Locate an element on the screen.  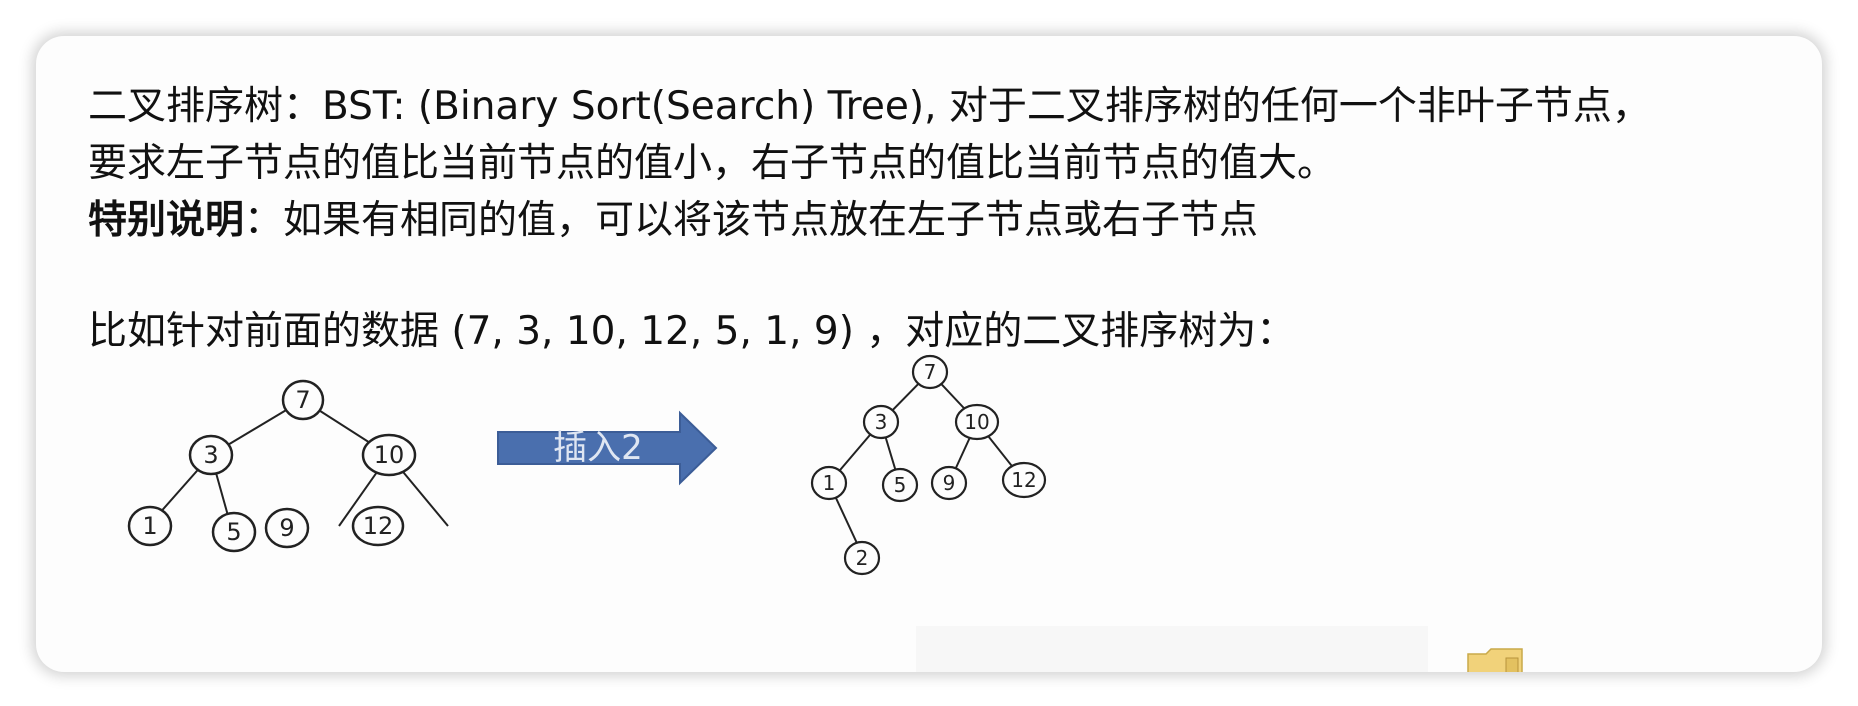
tree-after-clipped: 2 is located at coordinates (862, 558).